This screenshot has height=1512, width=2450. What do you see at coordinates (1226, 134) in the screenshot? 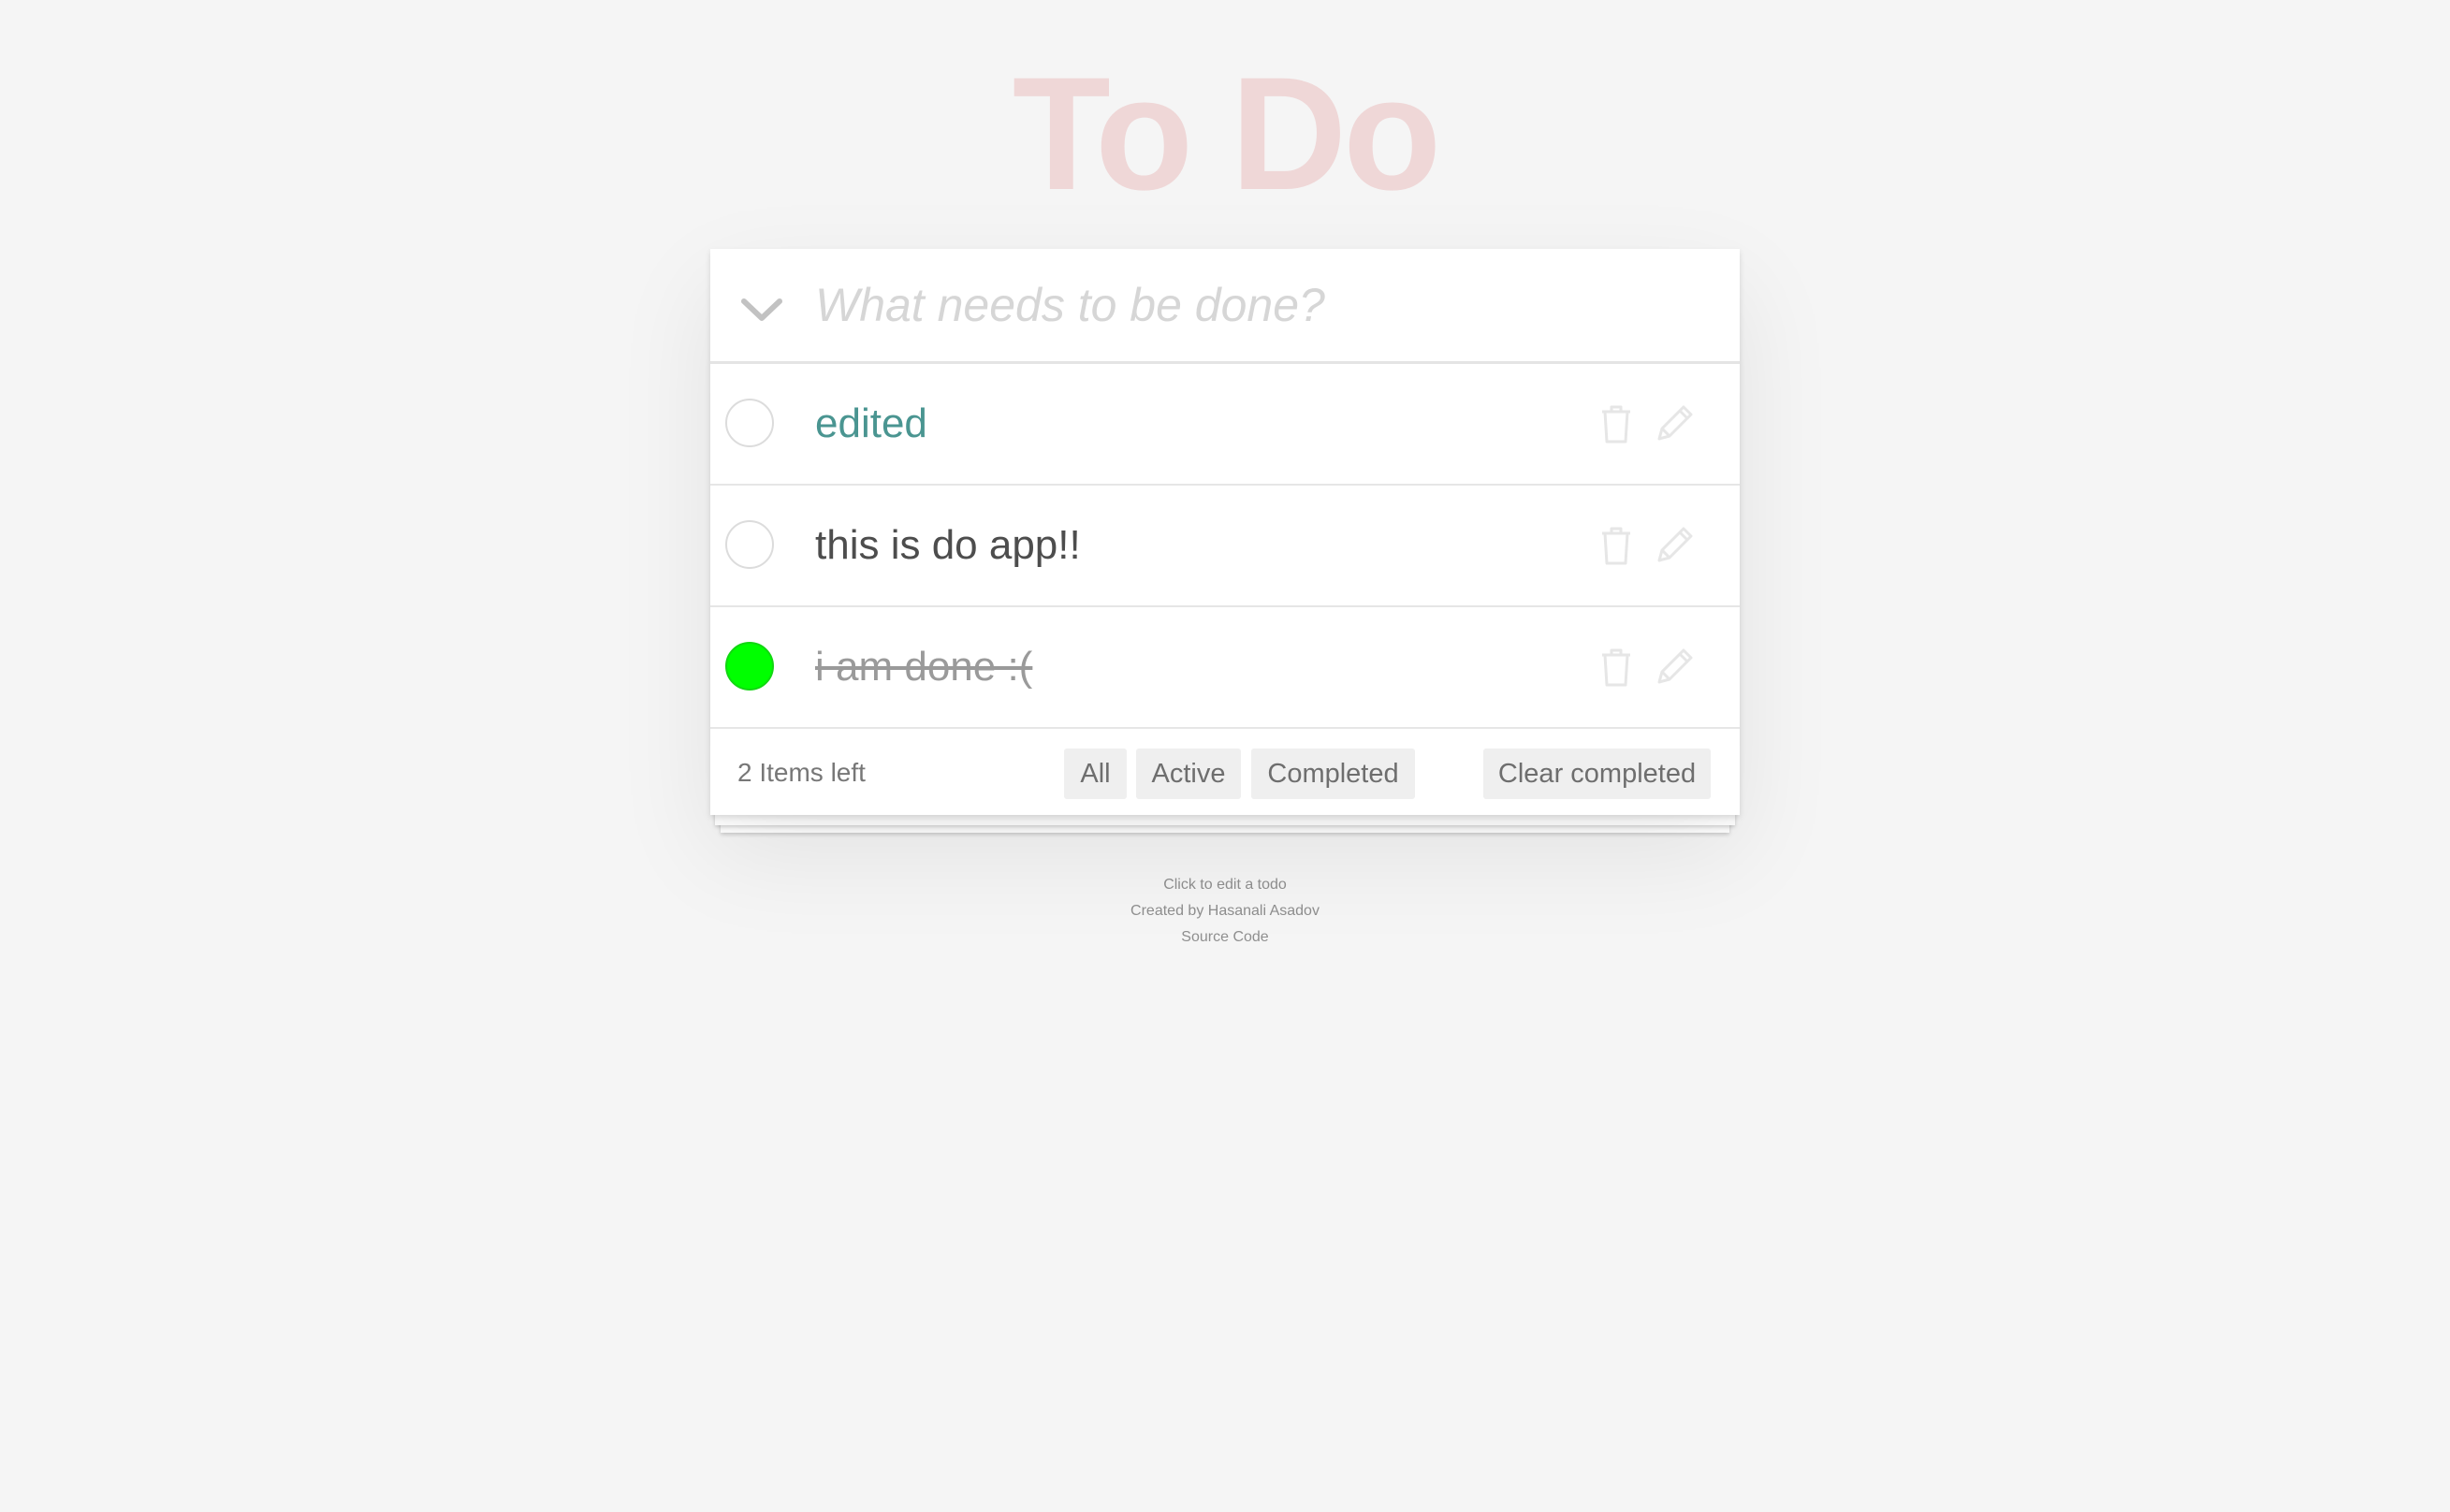
I see `app-title: To Do` at bounding box center [1226, 134].